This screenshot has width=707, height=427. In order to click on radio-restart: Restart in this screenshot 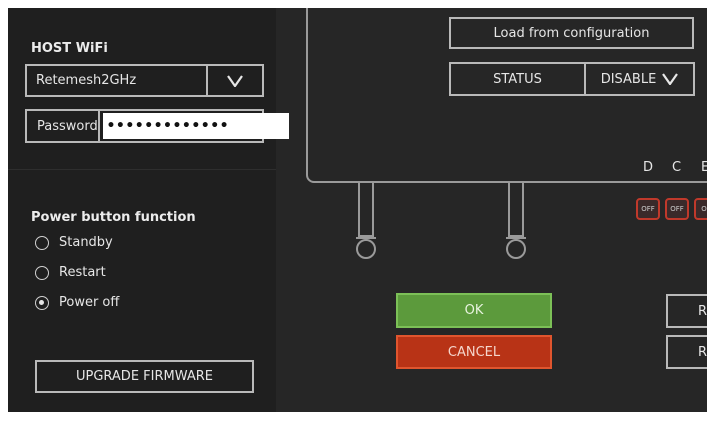, I will do `click(70, 272)`.